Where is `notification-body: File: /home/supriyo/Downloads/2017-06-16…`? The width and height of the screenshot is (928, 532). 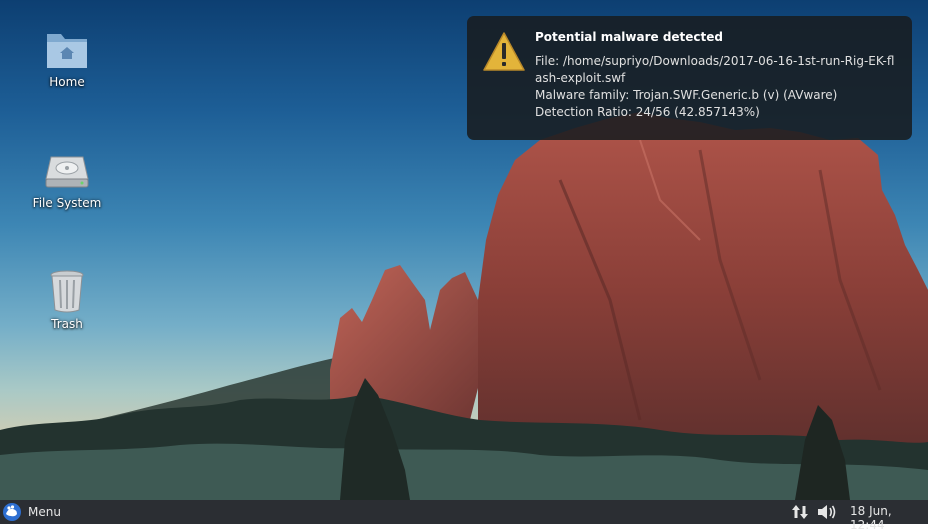 notification-body: File: /home/supriyo/Downloads/2017-06-16… is located at coordinates (718, 87).